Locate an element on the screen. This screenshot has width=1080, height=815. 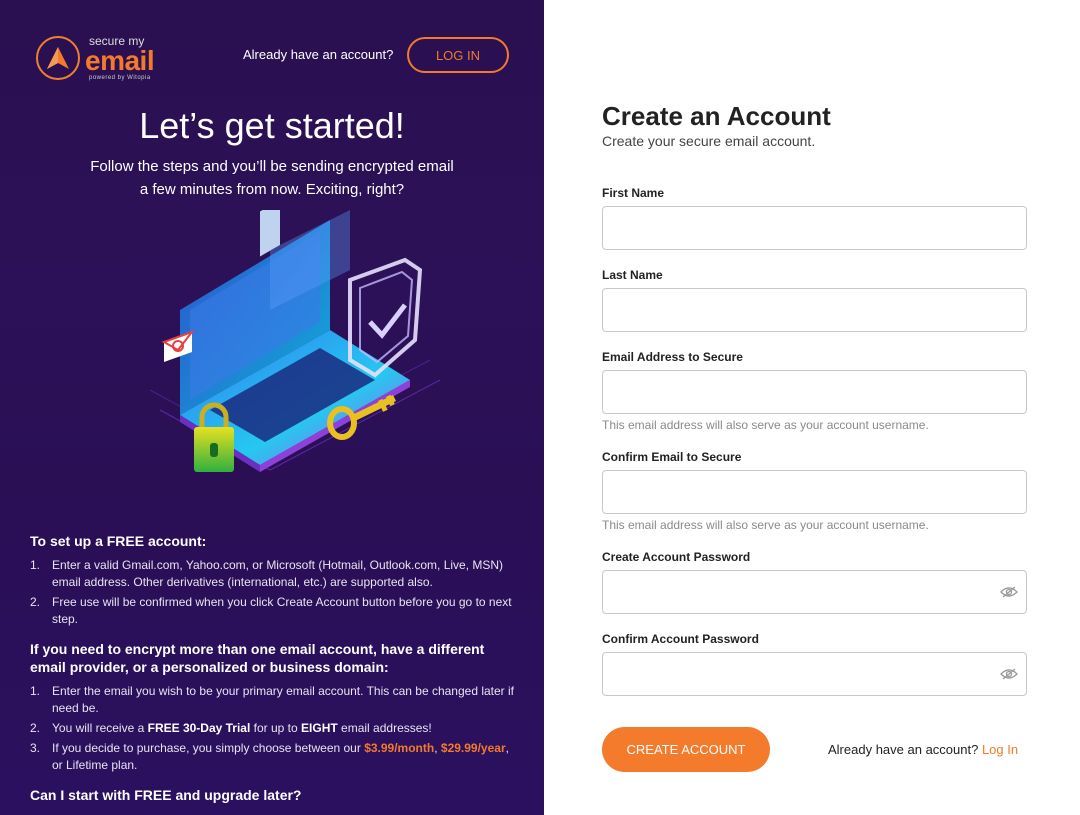
trial-highlight: FREE 30-Day Trial is located at coordinates (199, 728).